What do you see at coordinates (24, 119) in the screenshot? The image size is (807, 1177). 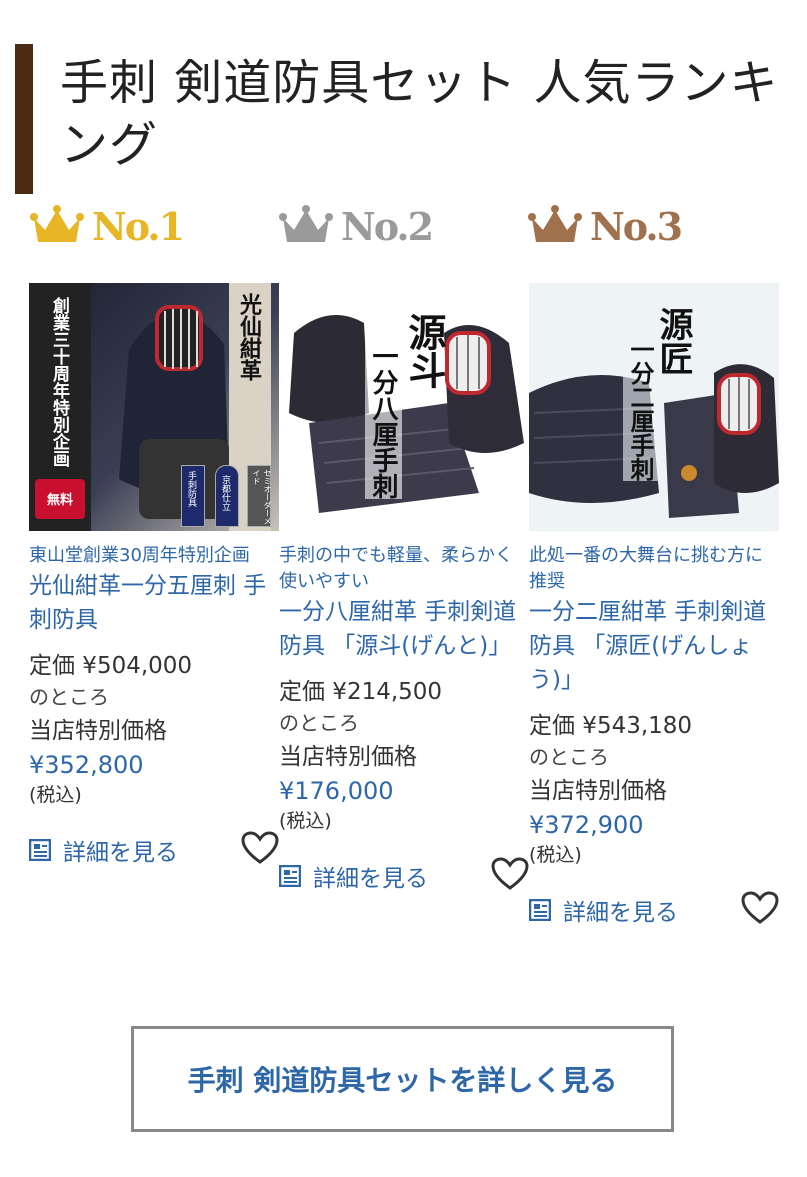 I see `heading-accent-bar` at bounding box center [24, 119].